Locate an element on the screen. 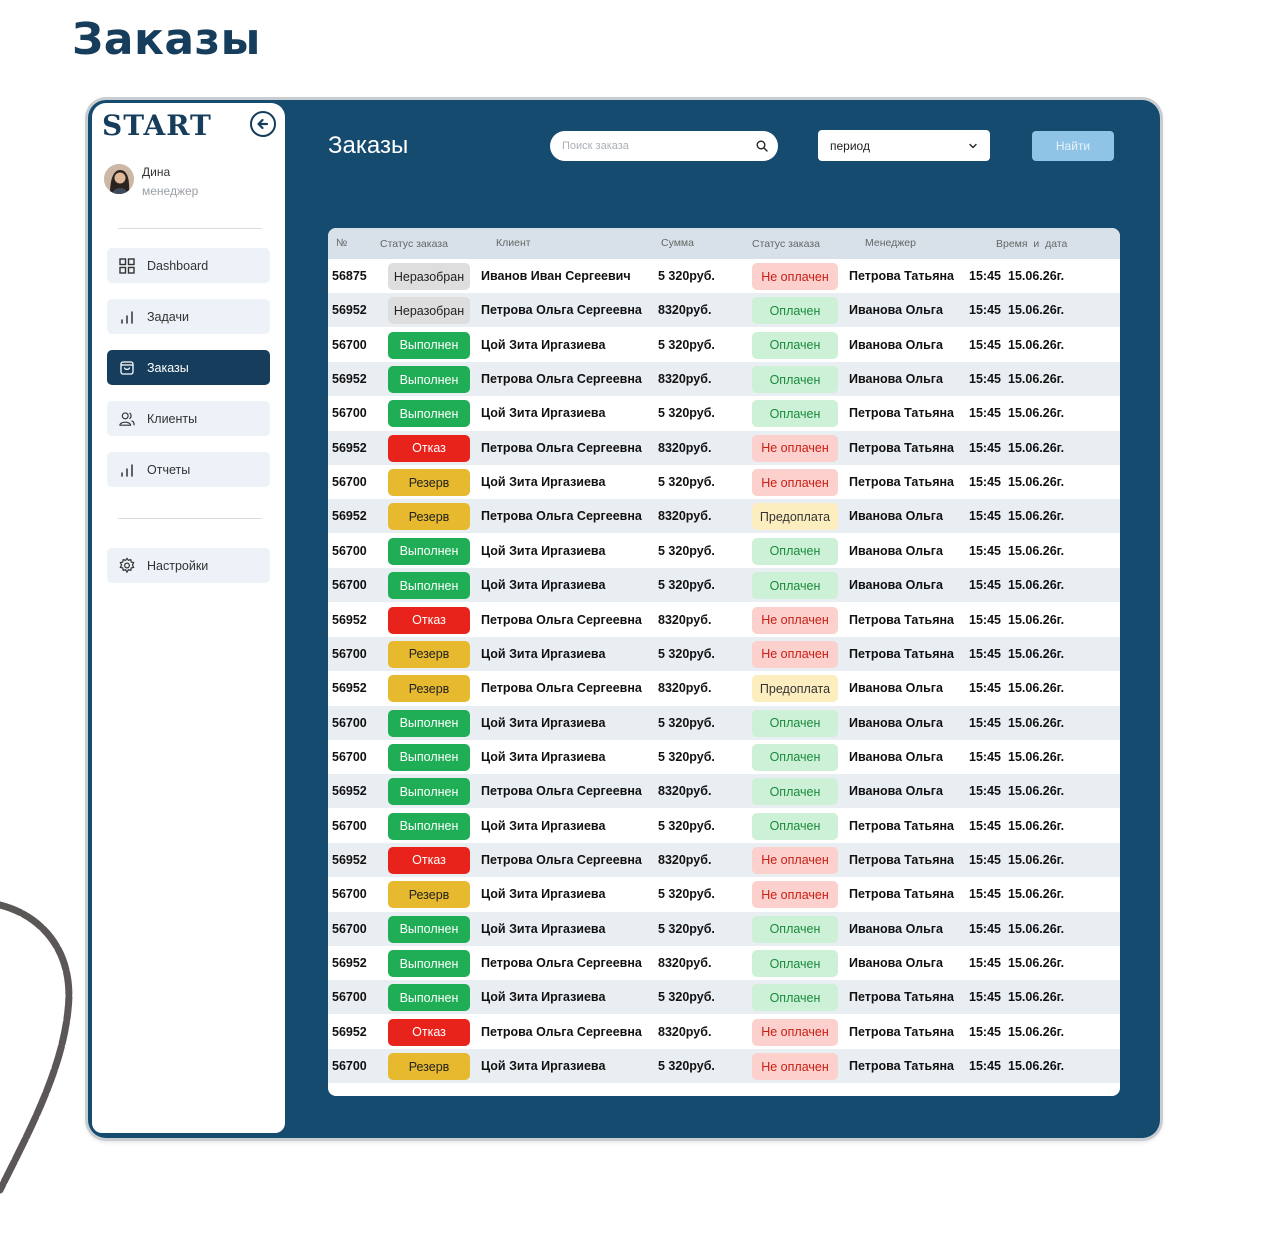  payment-status-badge: Не оплачен is located at coordinates (795, 895).